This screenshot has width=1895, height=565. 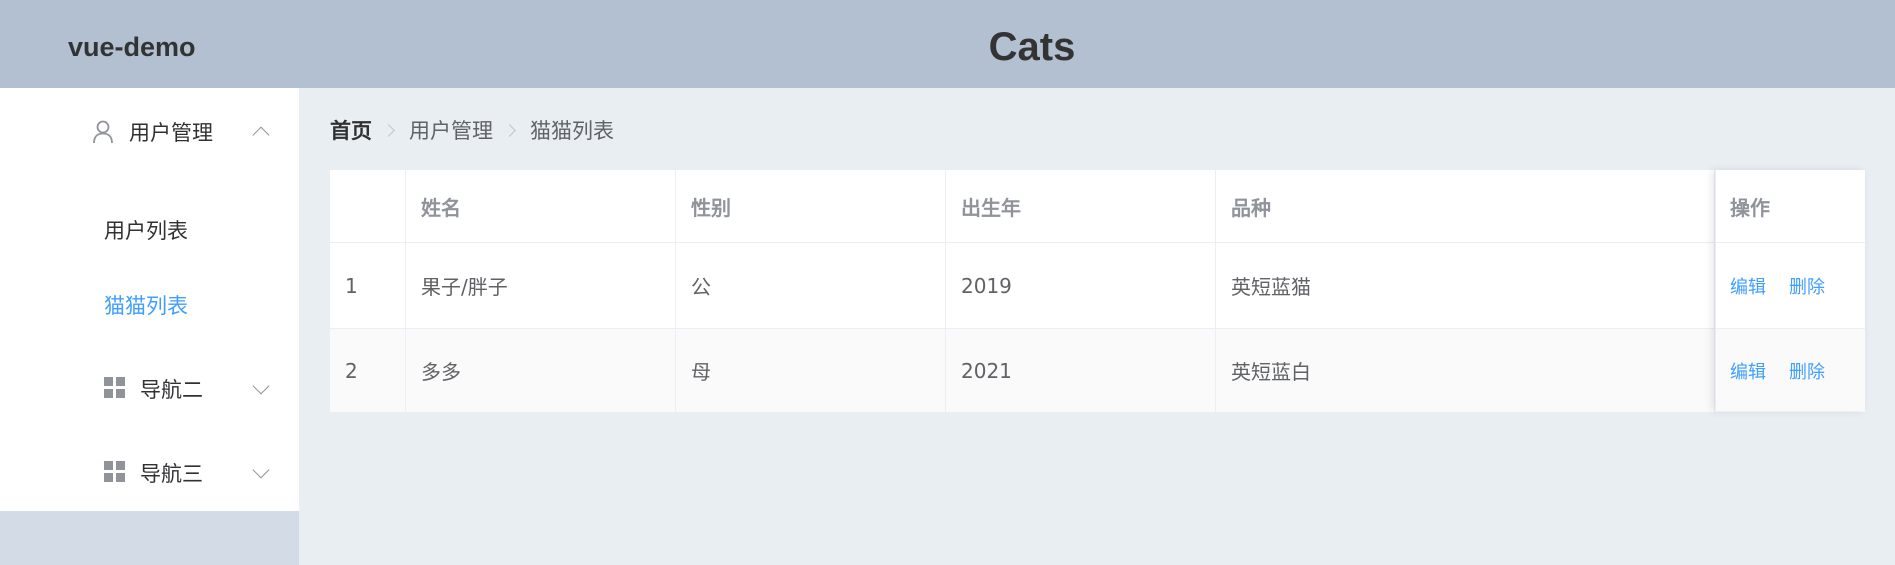 What do you see at coordinates (368, 285) in the screenshot?
I see `cell-index: 1` at bounding box center [368, 285].